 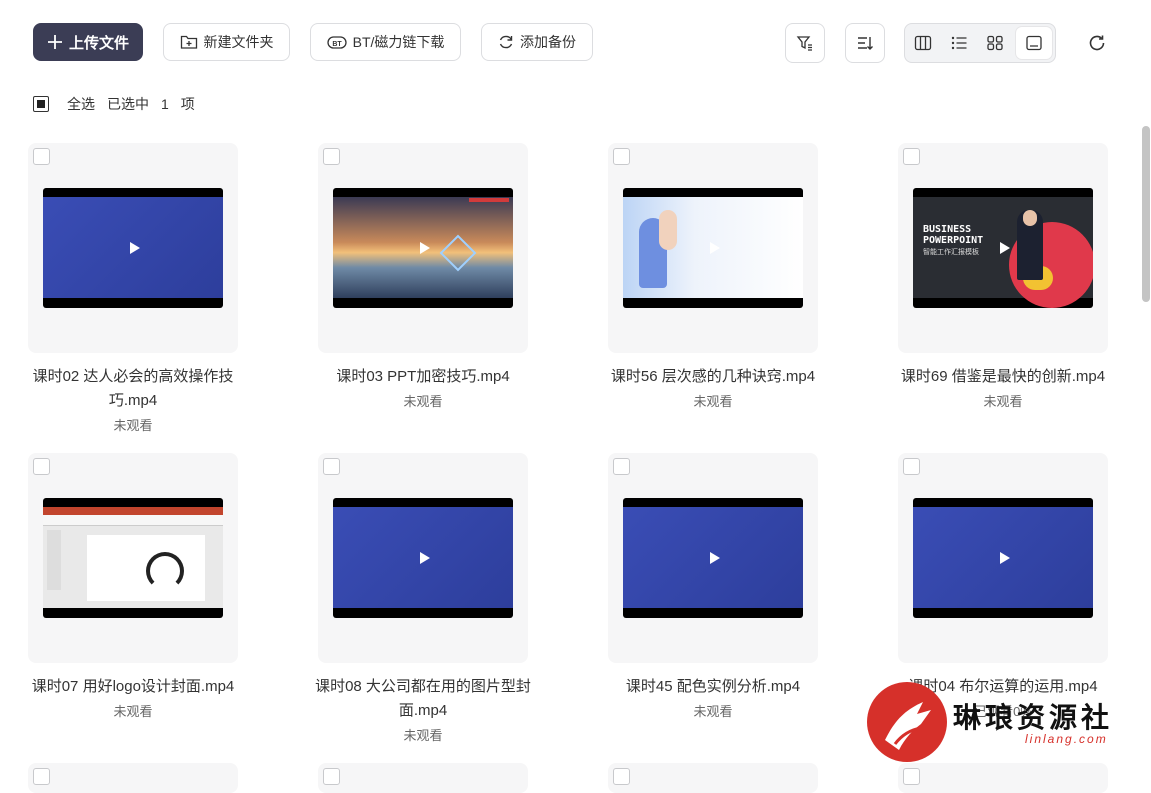 I want to click on plus-icon, so click(x=55, y=42).